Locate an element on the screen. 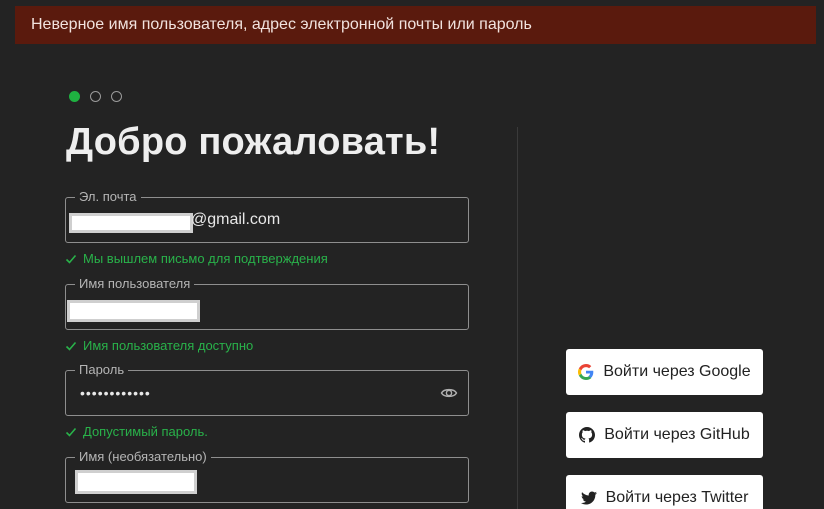 The image size is (824, 509). email-field: Эл. почта @gmail.com is located at coordinates (267, 215).